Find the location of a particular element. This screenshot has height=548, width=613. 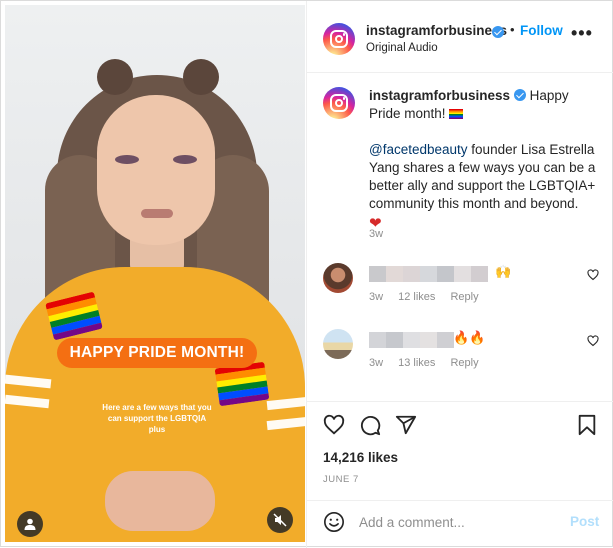

comment-likes: 12 likes is located at coordinates (416, 297).